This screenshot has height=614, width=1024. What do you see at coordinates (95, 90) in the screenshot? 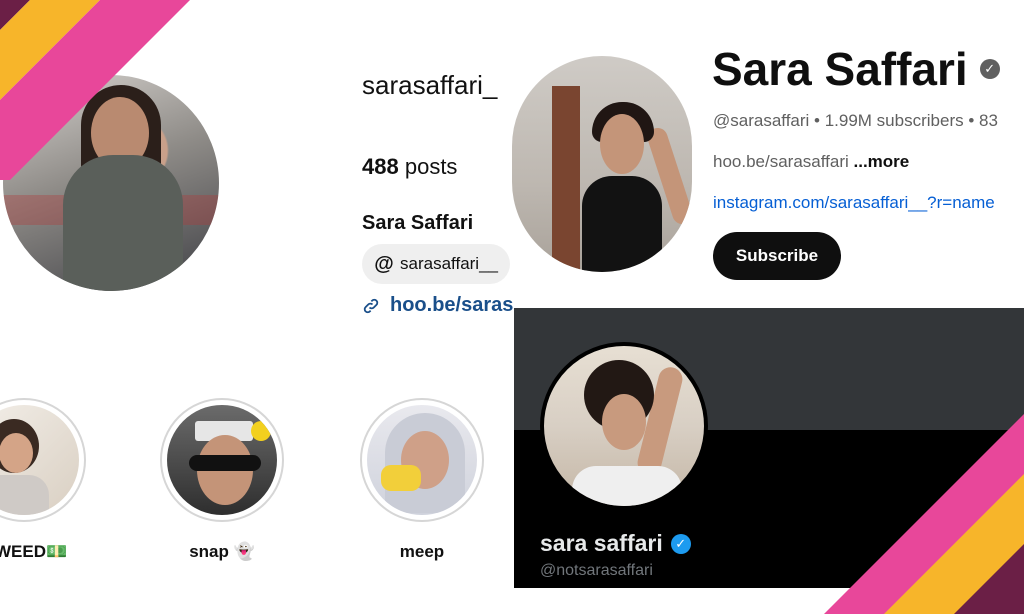
I see `decorative-stripes-top-left` at bounding box center [95, 90].